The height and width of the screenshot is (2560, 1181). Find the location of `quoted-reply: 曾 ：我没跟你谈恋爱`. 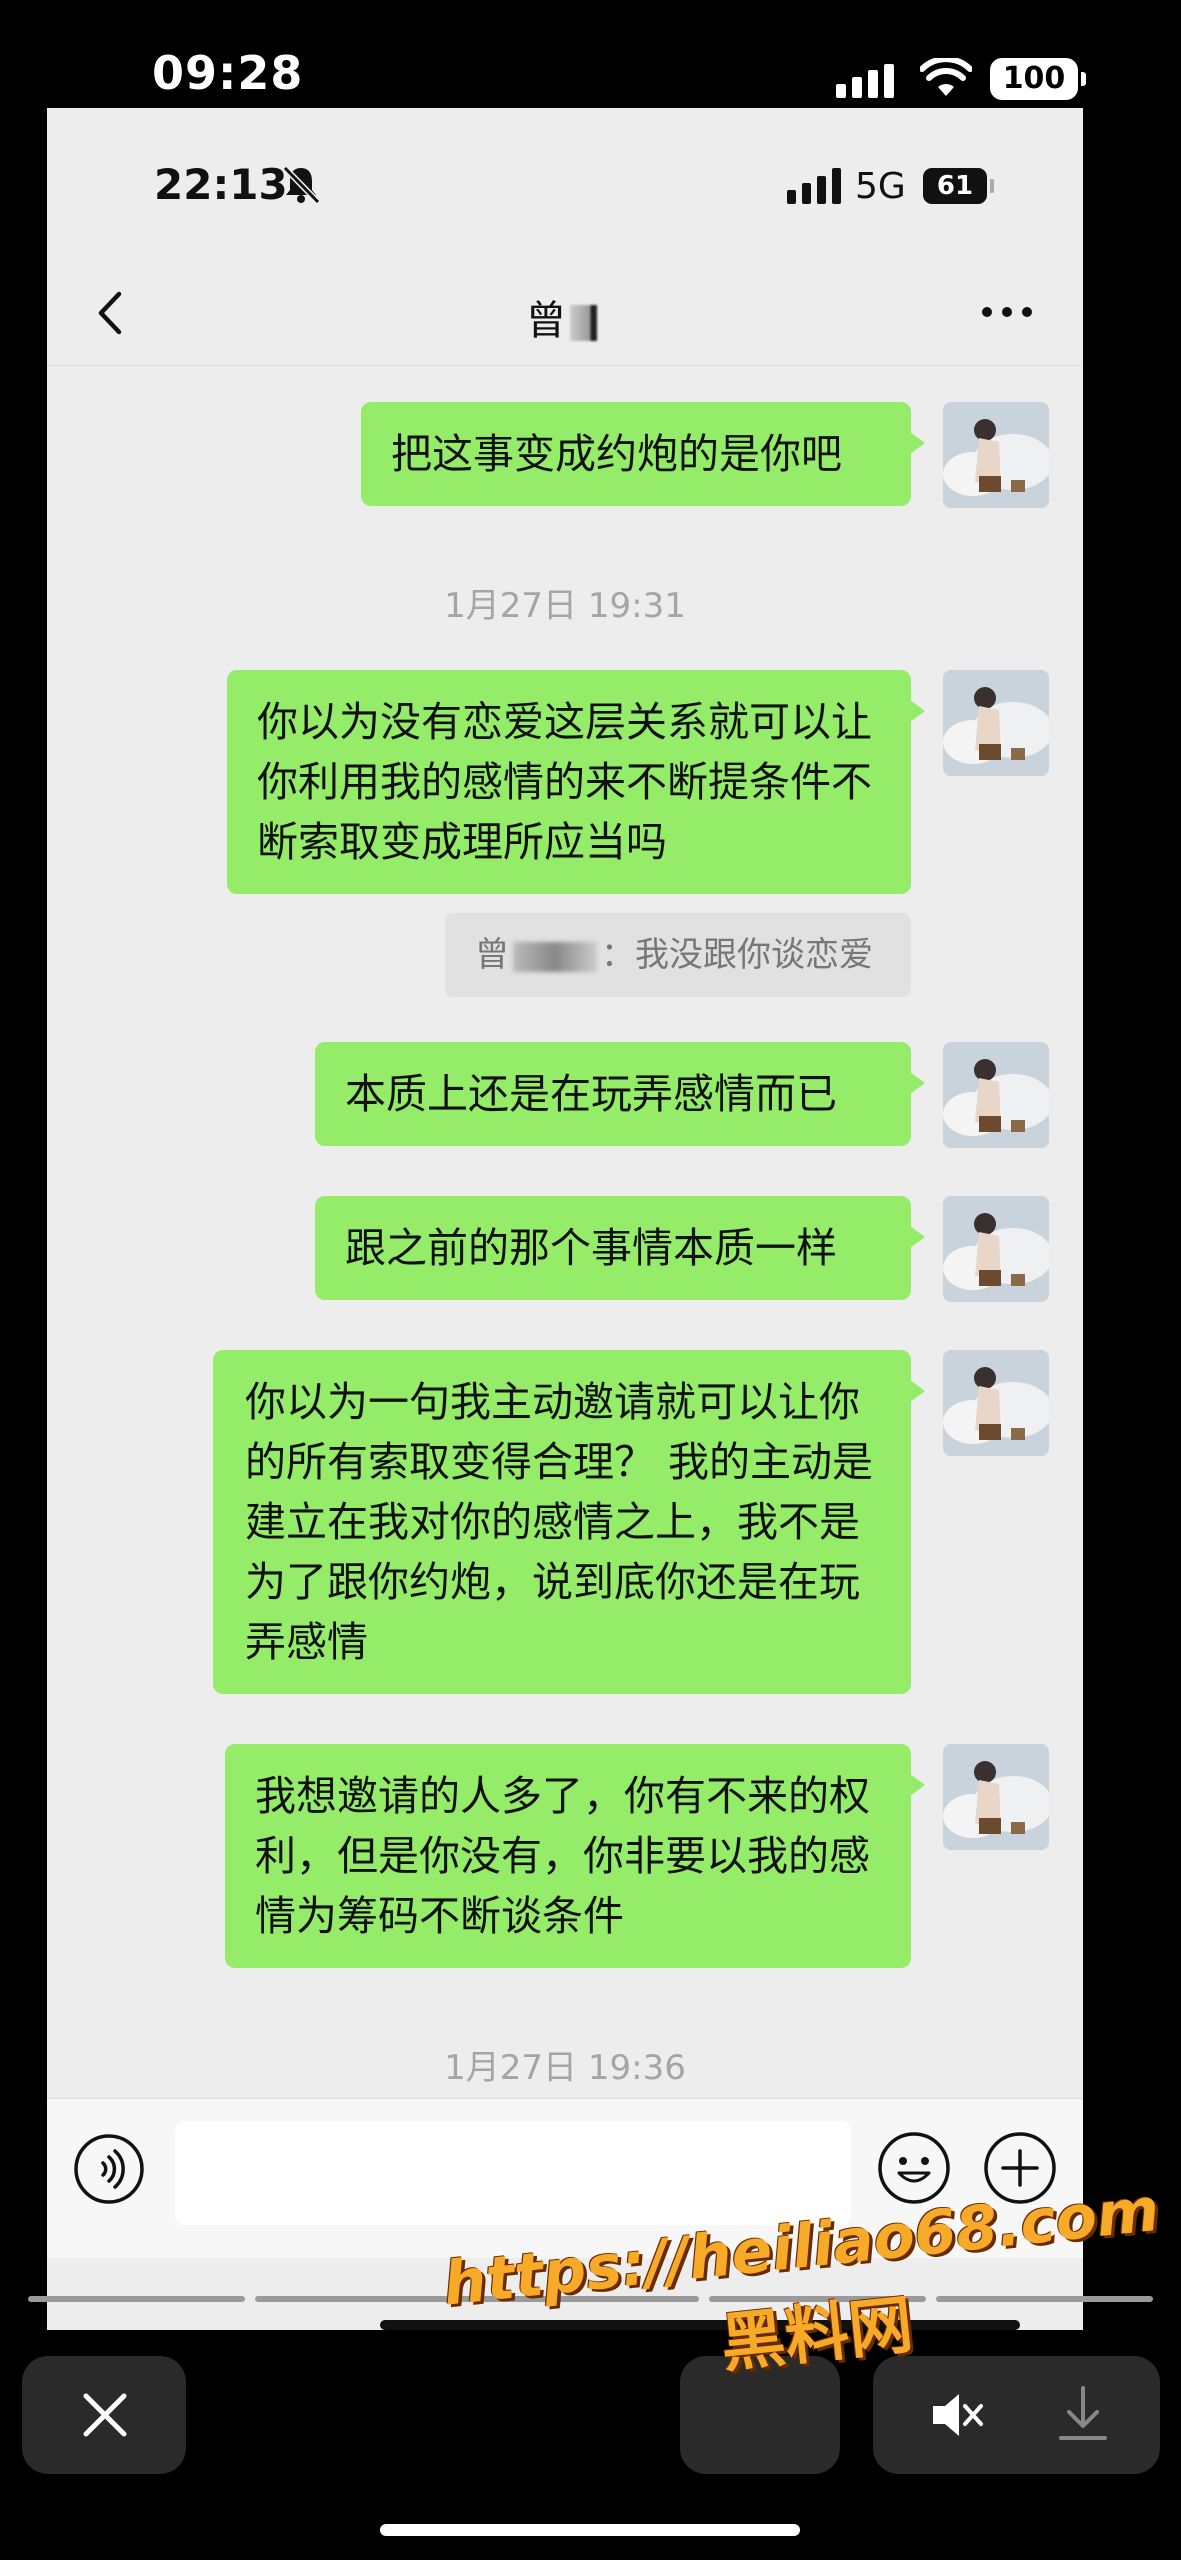

quoted-reply: 曾 ：我没跟你谈恋爱 is located at coordinates (678, 955).